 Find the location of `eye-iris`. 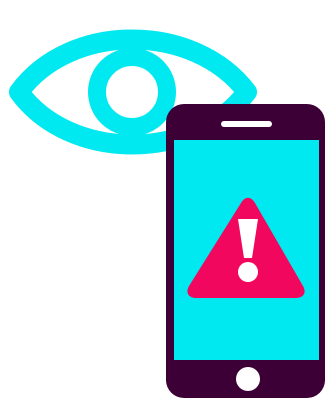

eye-iris is located at coordinates (132, 92).